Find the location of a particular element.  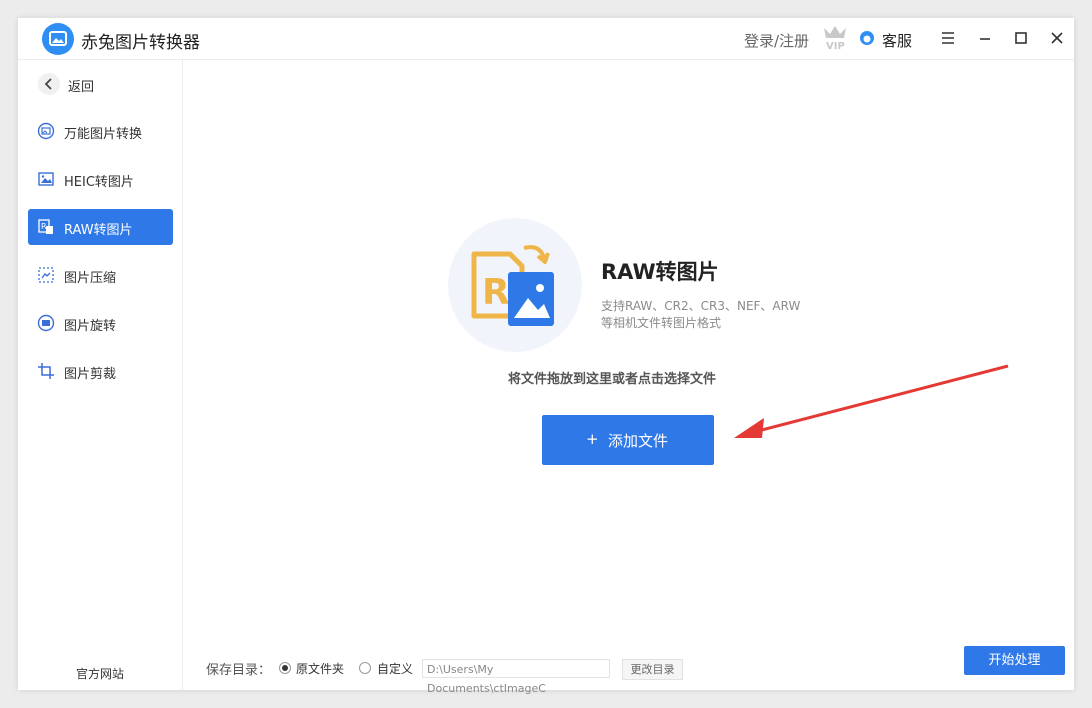

crop-icon is located at coordinates (46, 371).